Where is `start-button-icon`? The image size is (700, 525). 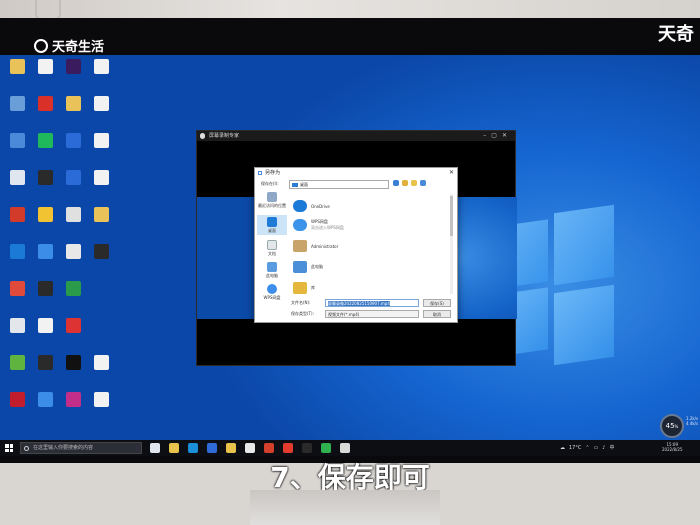 start-button-icon is located at coordinates (9, 448).